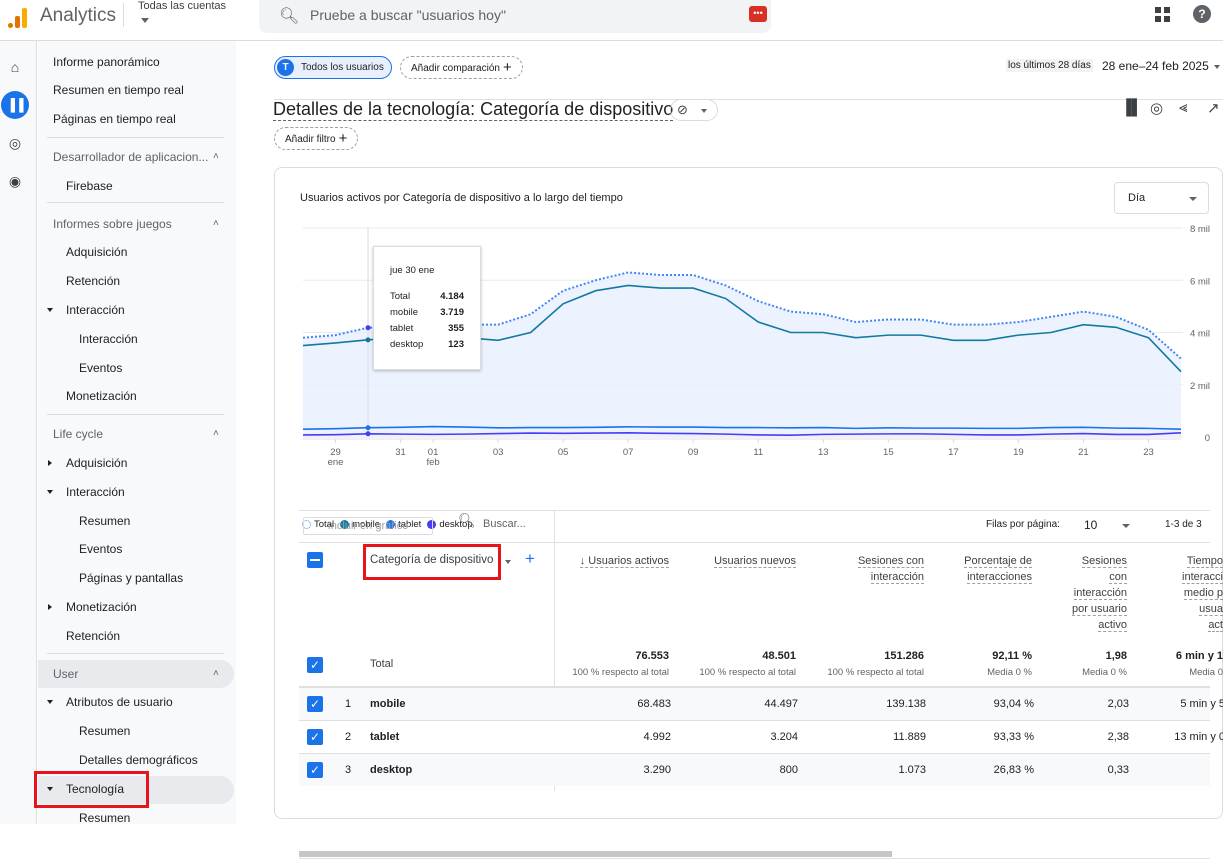 This screenshot has height=859, width=1223. Describe the element at coordinates (1202, 14) in the screenshot. I see `help-icon: ?` at that location.